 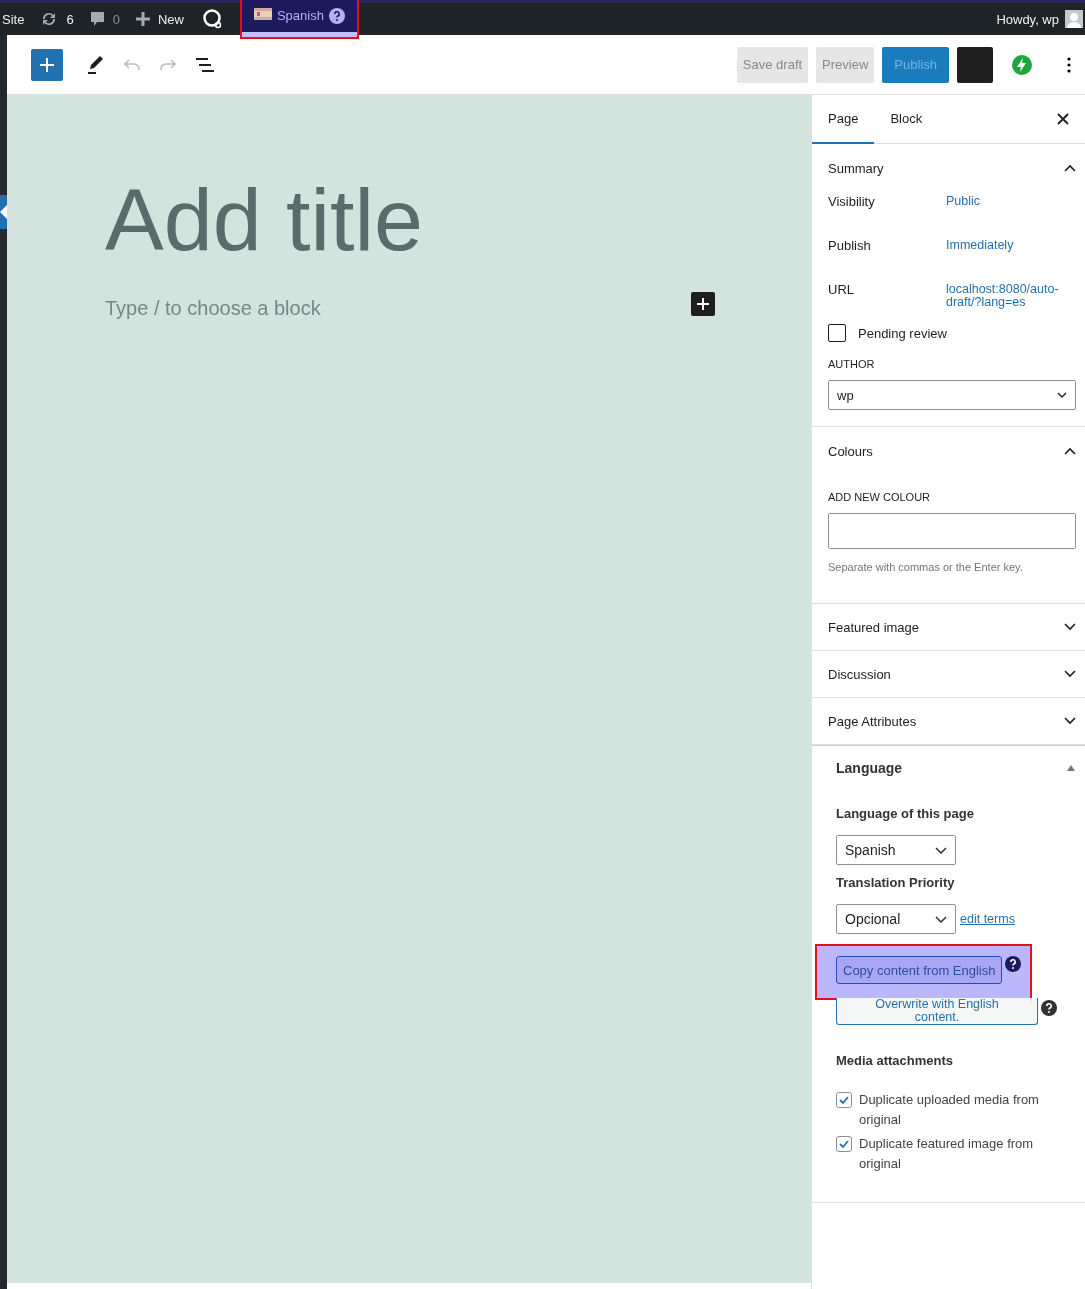 What do you see at coordinates (1069, 64) in the screenshot?
I see `more-icon` at bounding box center [1069, 64].